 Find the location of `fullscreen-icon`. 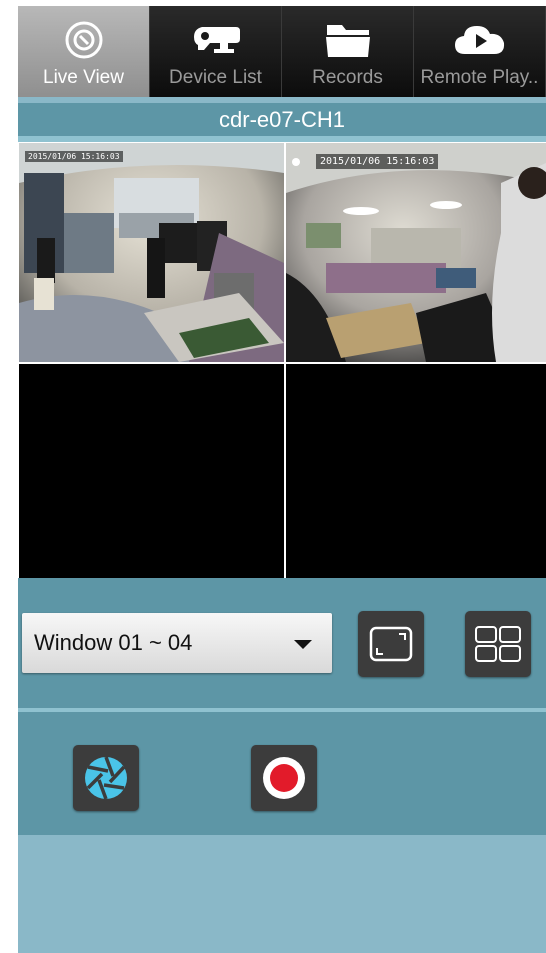

fullscreen-icon is located at coordinates (391, 644).